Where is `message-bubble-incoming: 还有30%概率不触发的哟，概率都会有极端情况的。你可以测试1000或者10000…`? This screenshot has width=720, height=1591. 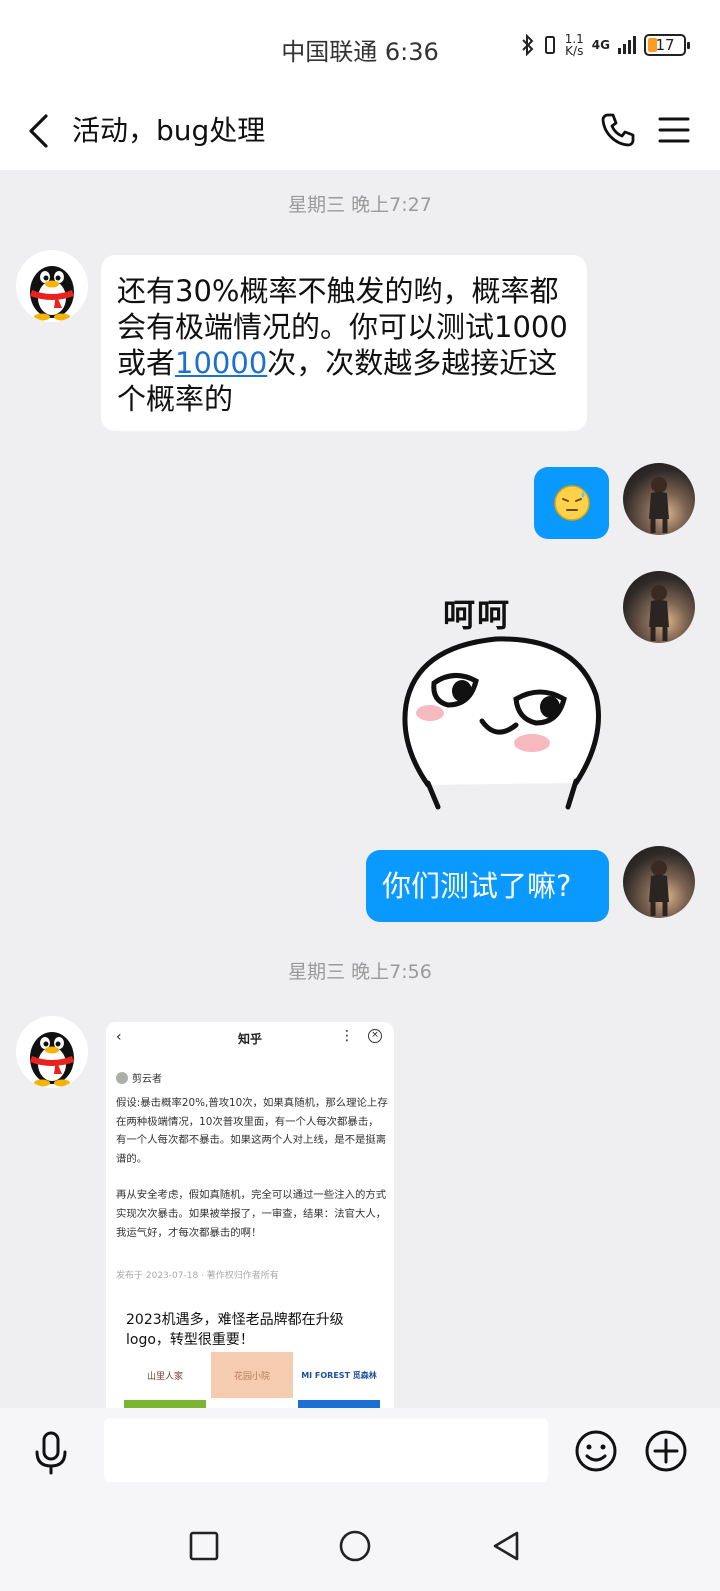 message-bubble-incoming: 还有30%概率不触发的哟，概率都会有极端情况的。你可以测试1000或者10000… is located at coordinates (344, 343).